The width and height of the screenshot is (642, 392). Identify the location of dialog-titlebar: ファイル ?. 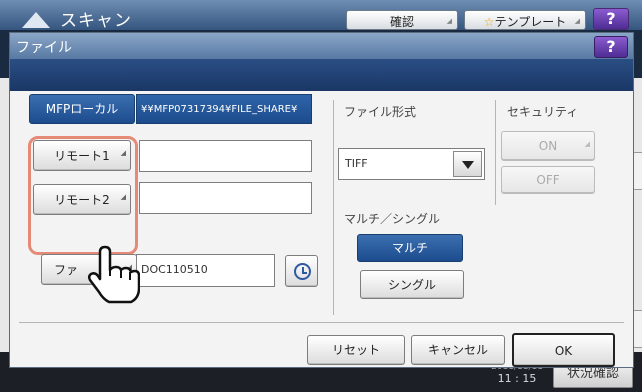
(321, 46).